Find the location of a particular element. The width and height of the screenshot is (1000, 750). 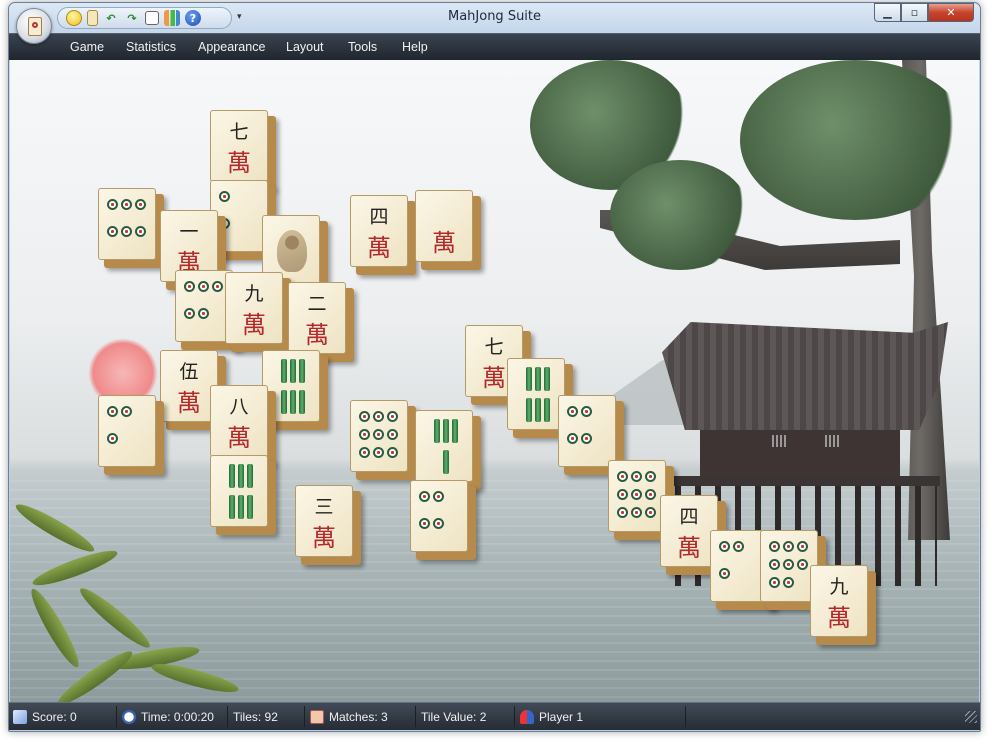

time-text: Time: 0:00:20 is located at coordinates (177, 716).